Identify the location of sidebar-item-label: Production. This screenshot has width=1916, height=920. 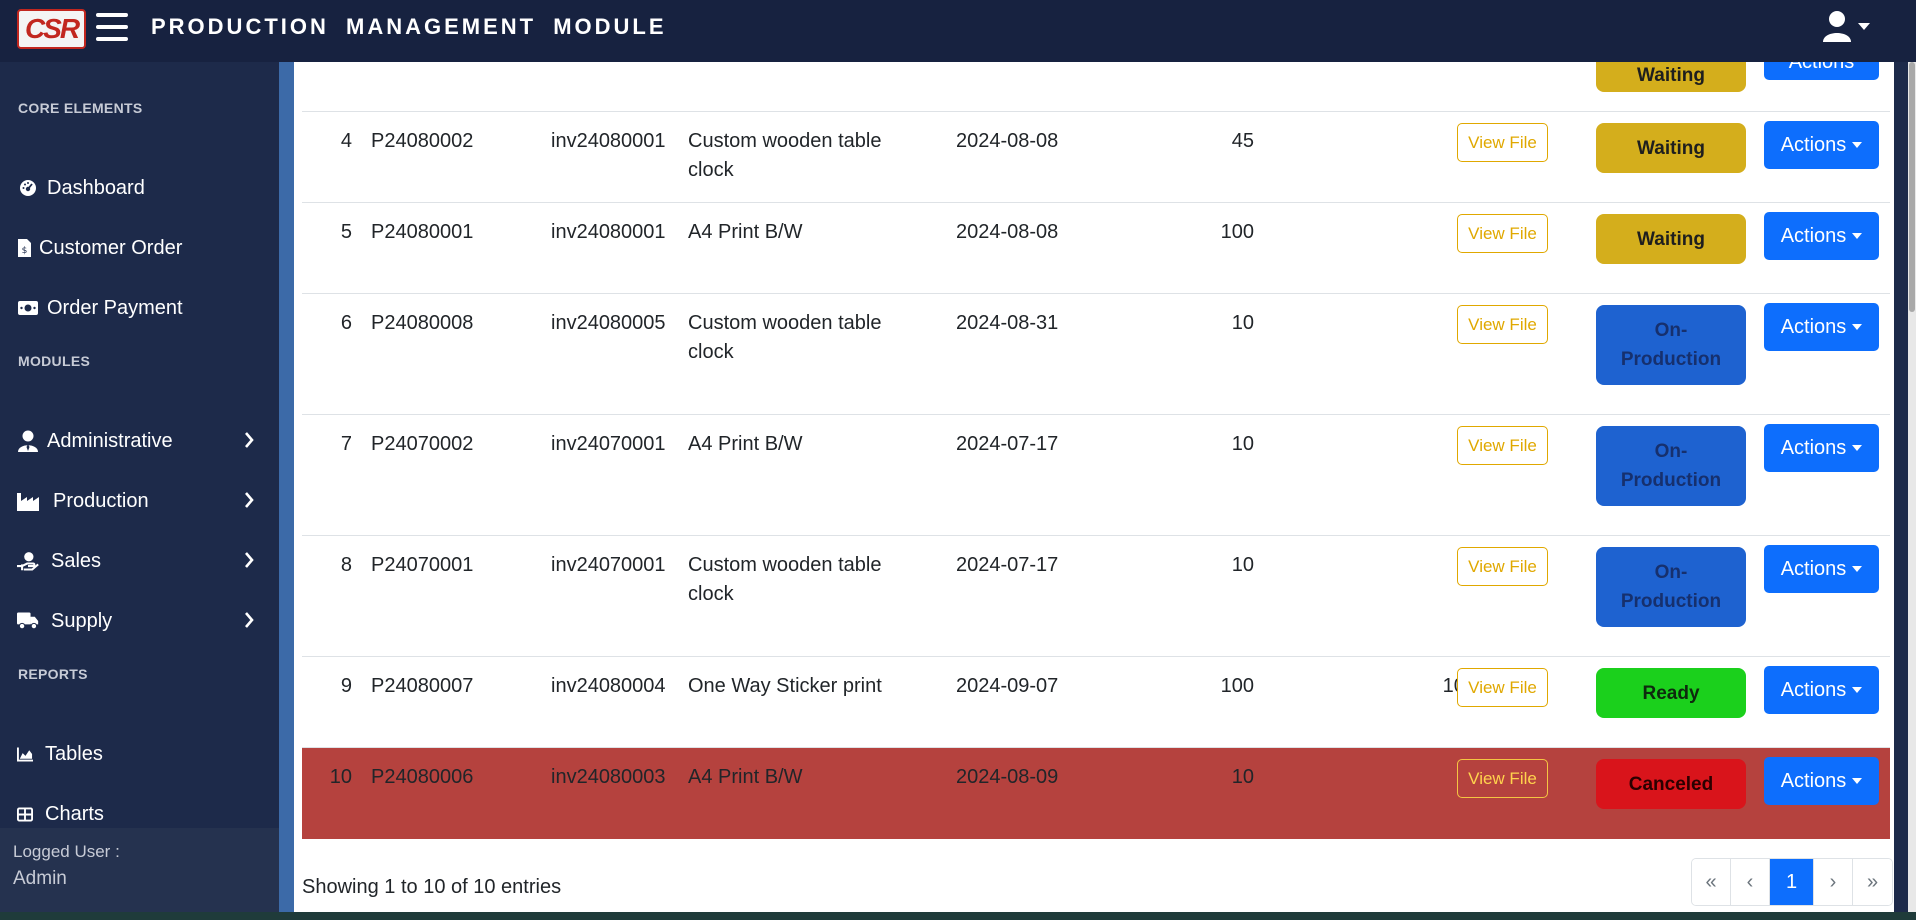
(101, 500).